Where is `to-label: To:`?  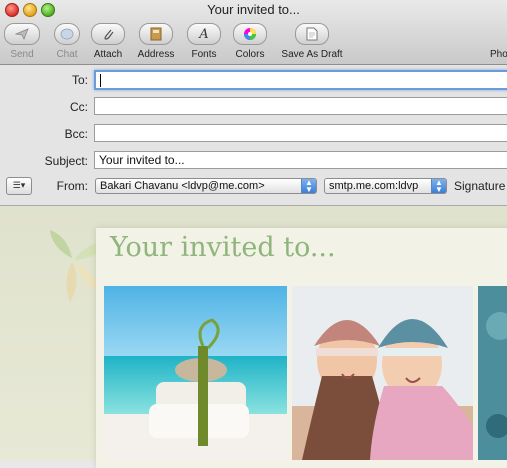
to-label: To: is located at coordinates (79, 80).